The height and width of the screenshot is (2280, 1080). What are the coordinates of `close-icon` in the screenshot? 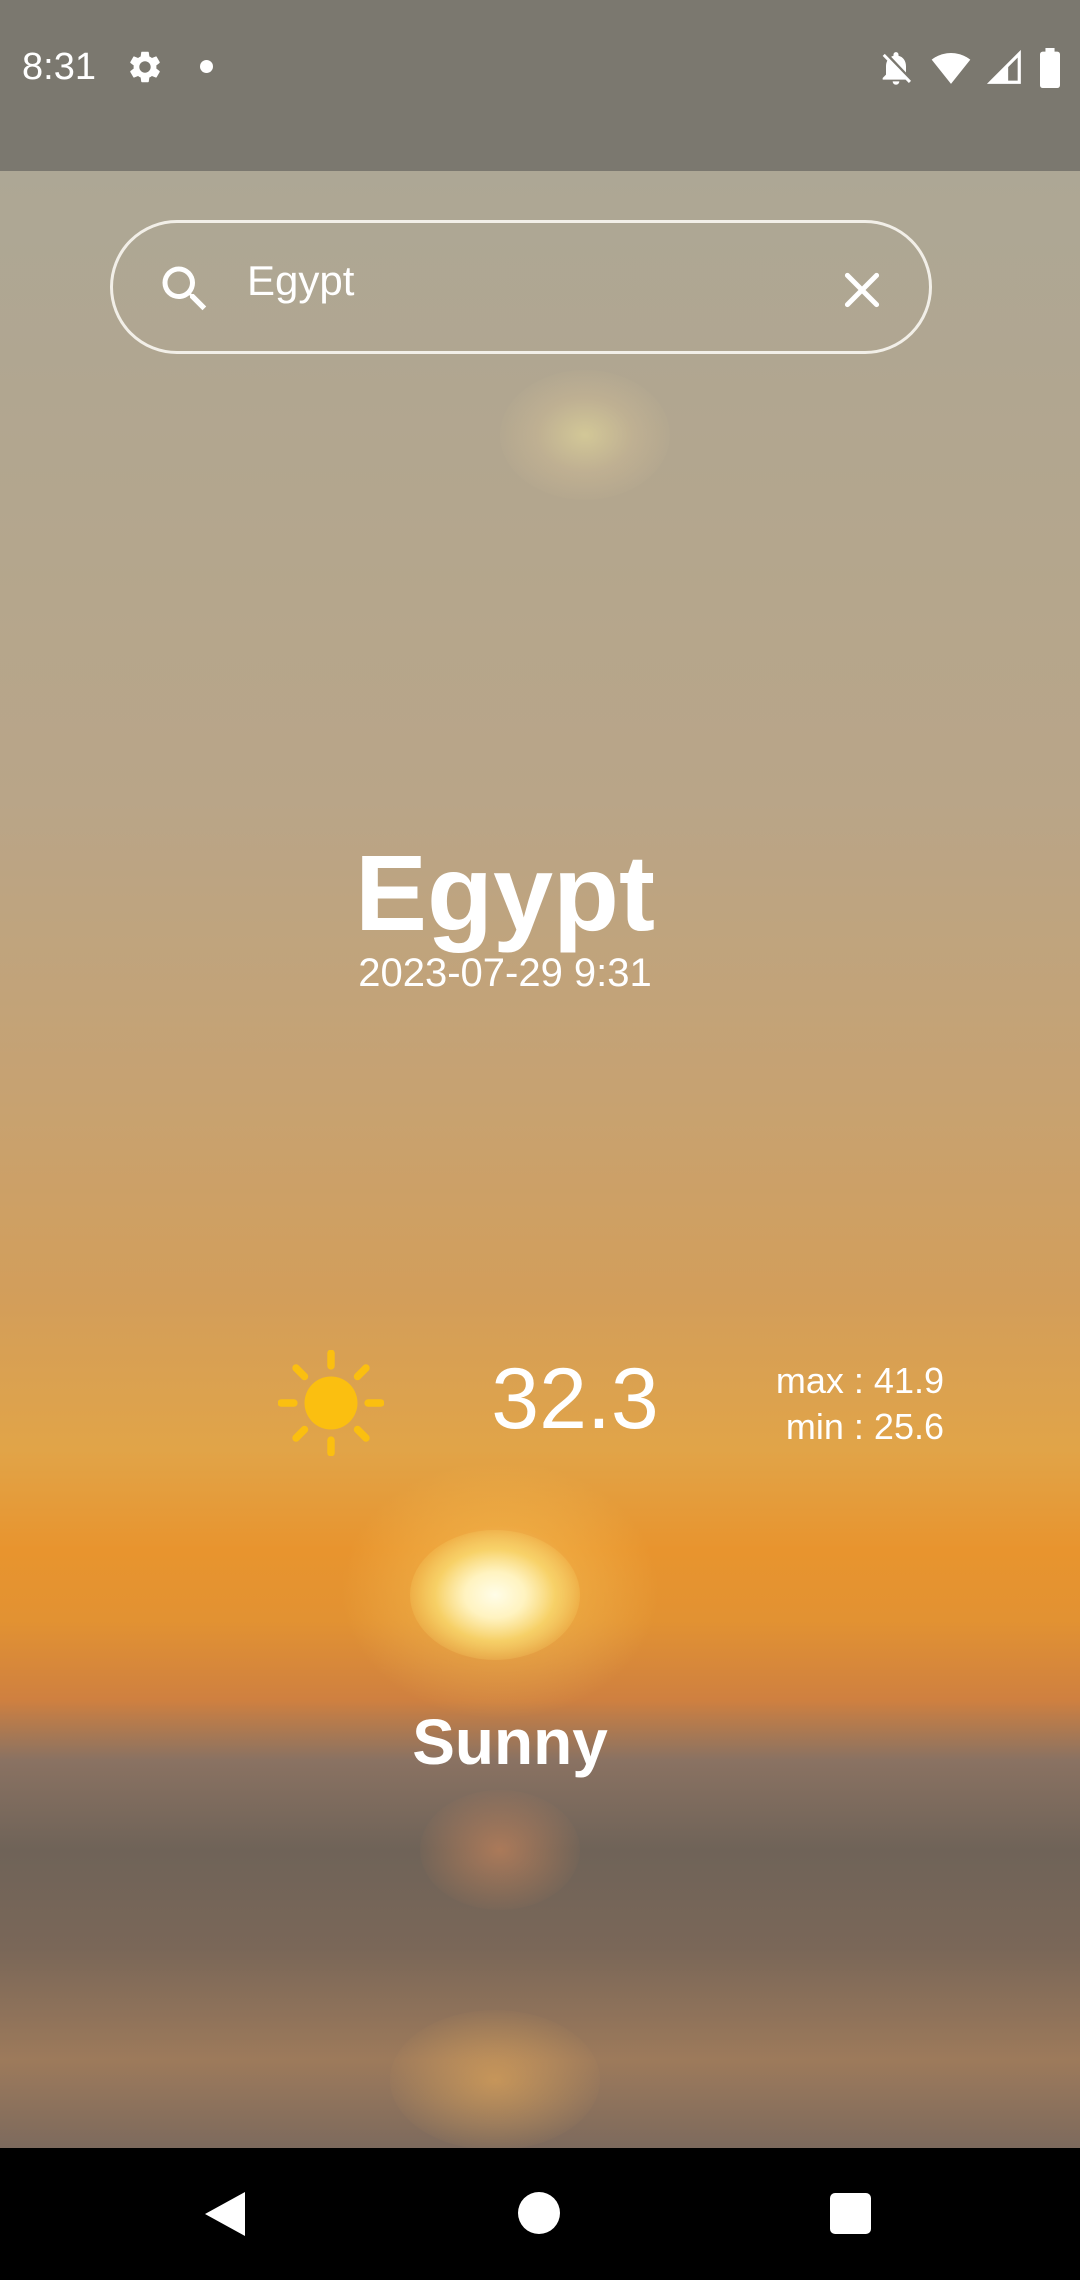 It's located at (862, 290).